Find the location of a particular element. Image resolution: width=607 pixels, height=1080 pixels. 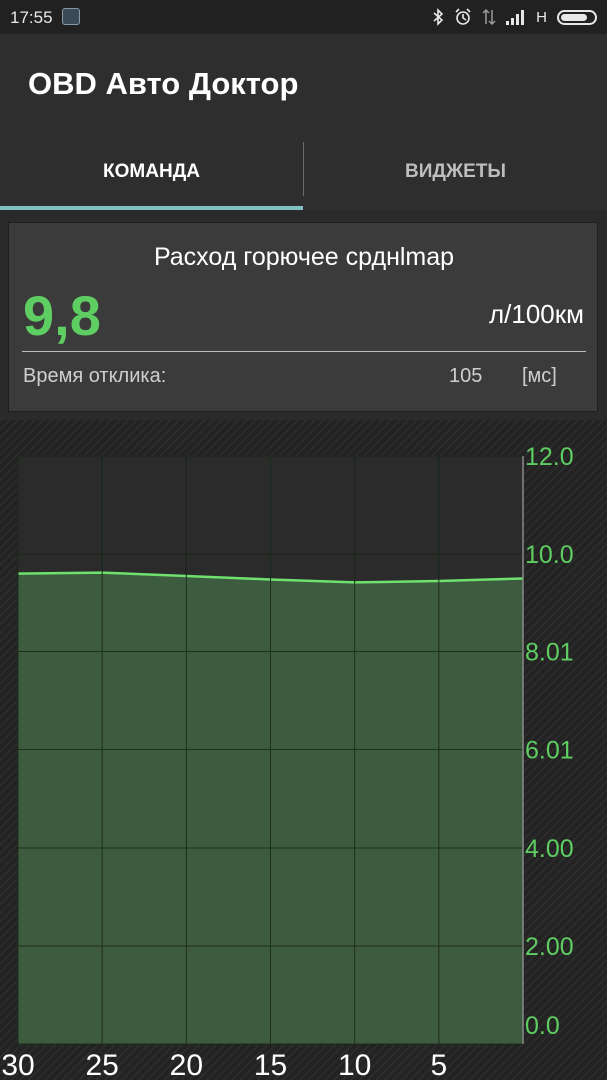

x-tick-label: 15 is located at coordinates (270, 1064).